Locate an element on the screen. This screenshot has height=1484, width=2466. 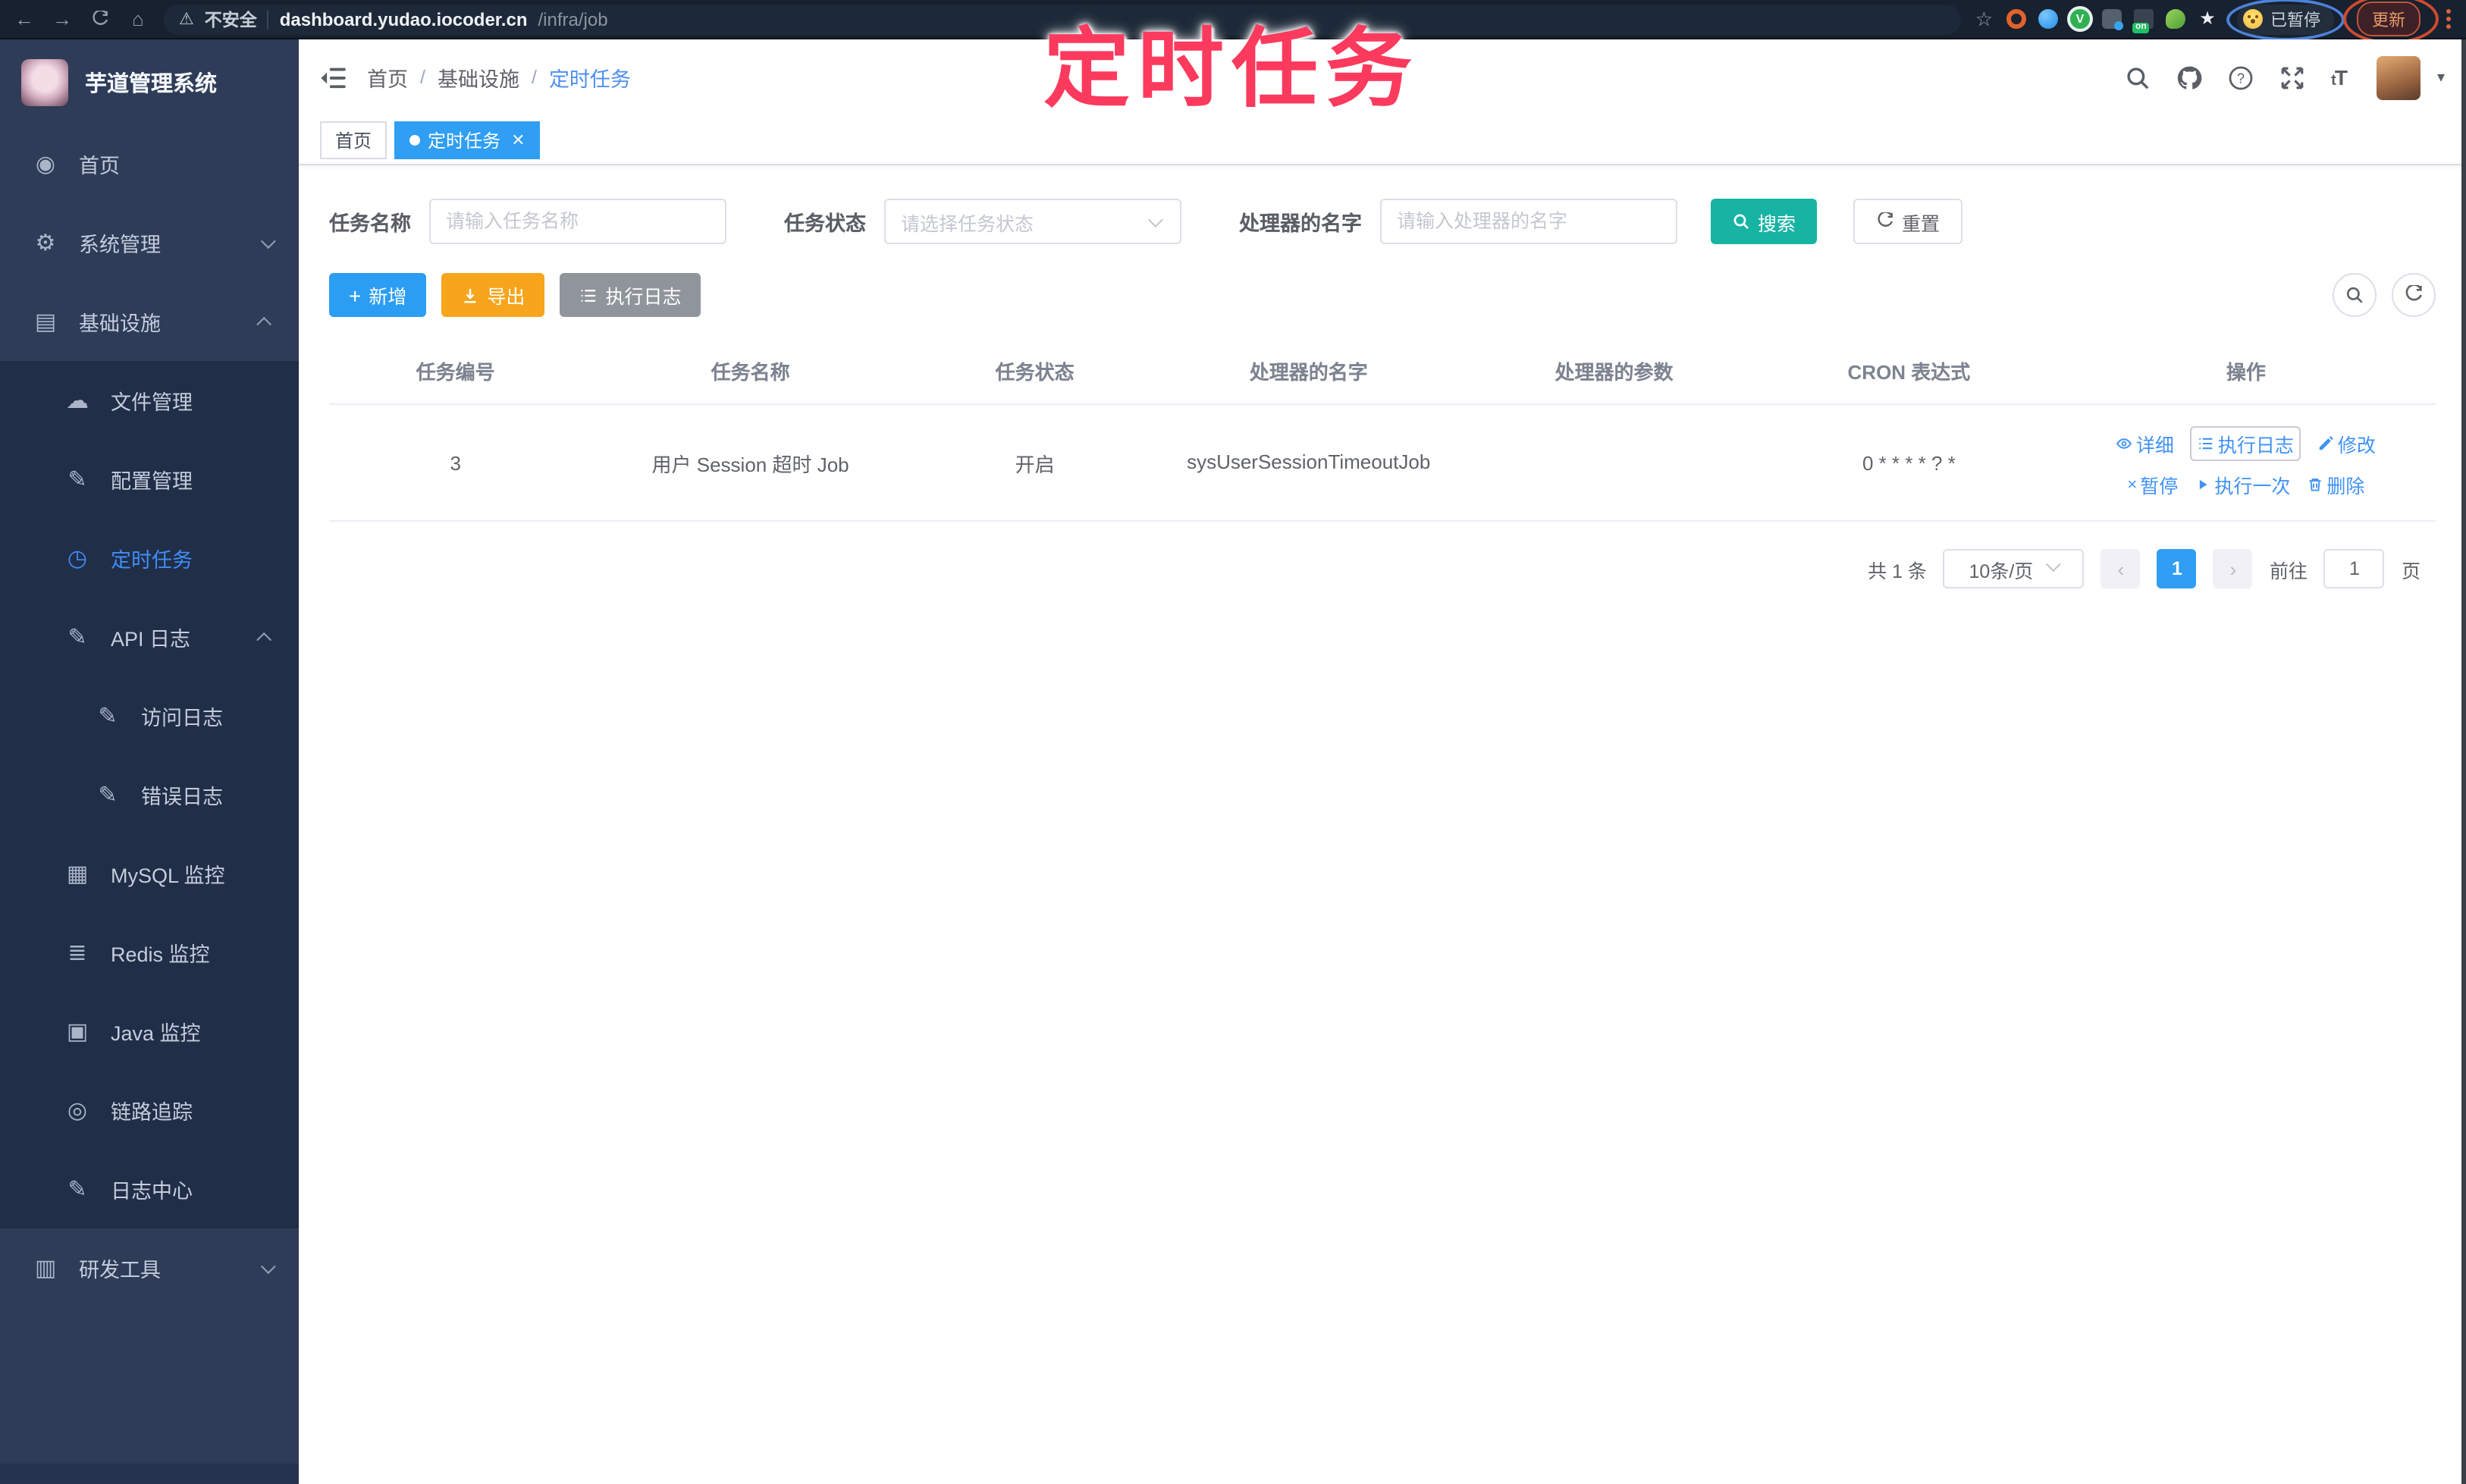
home-icon: ⌂ is located at coordinates (138, 19).